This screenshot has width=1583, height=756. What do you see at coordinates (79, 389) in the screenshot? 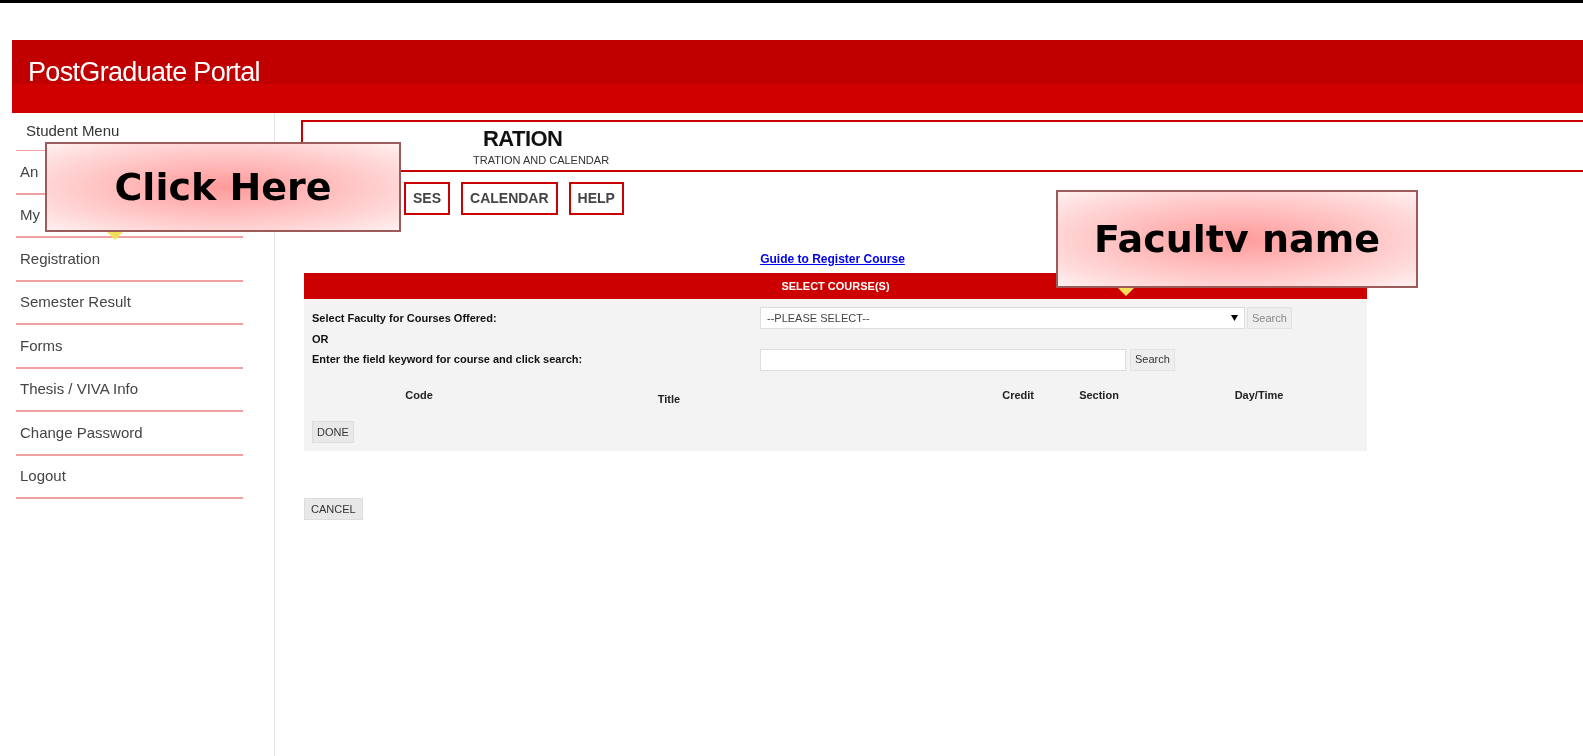
I see `sidebar-item: Thesis / VIVA Info` at bounding box center [79, 389].